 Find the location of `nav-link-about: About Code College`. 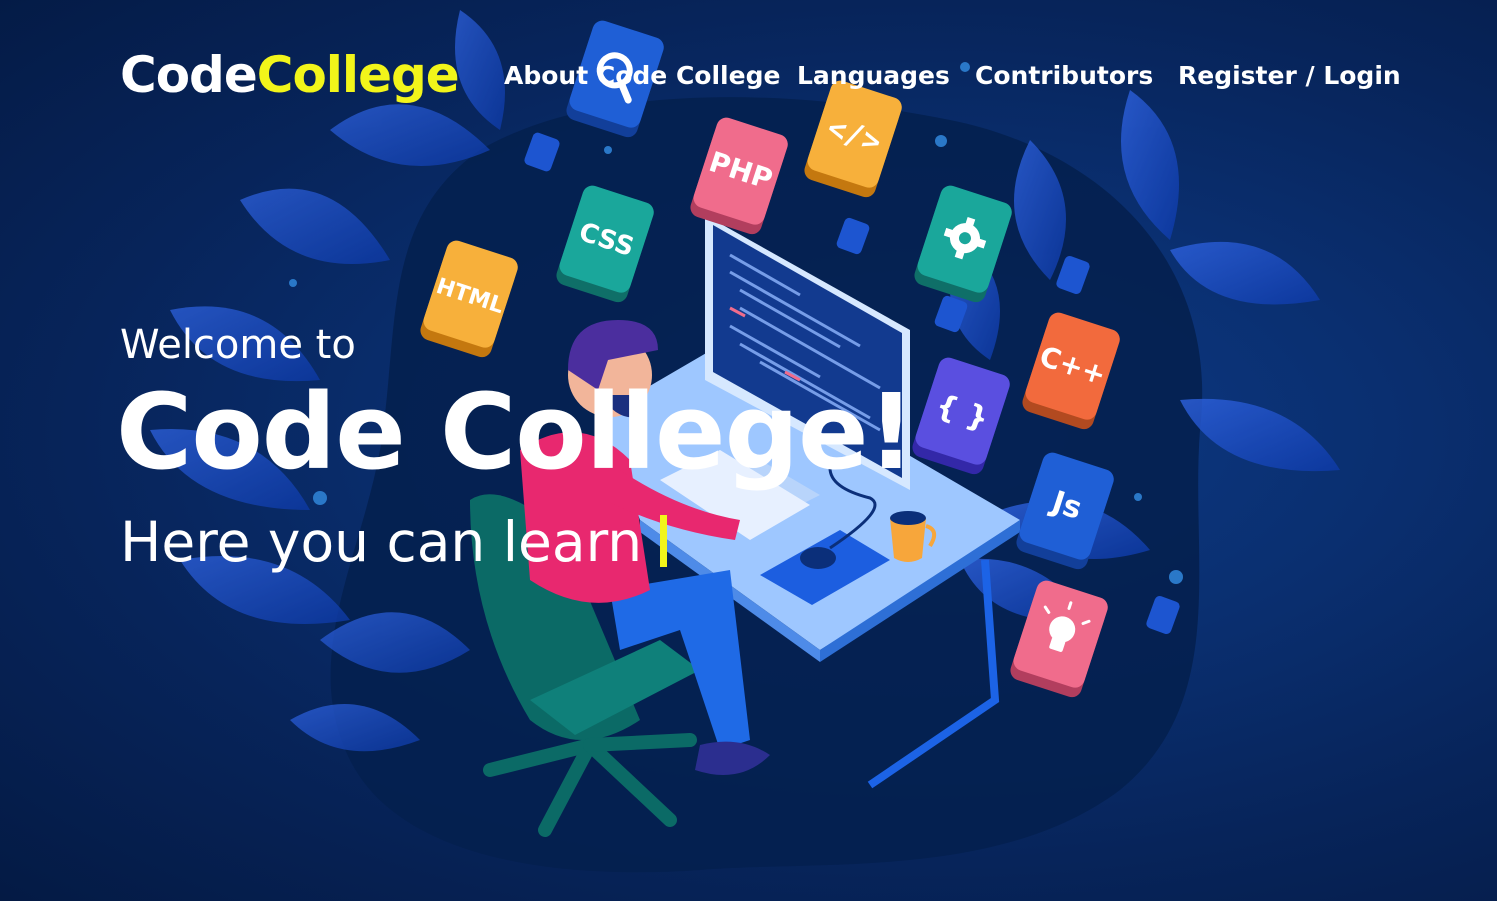

nav-link-about: About Code College is located at coordinates (642, 76).